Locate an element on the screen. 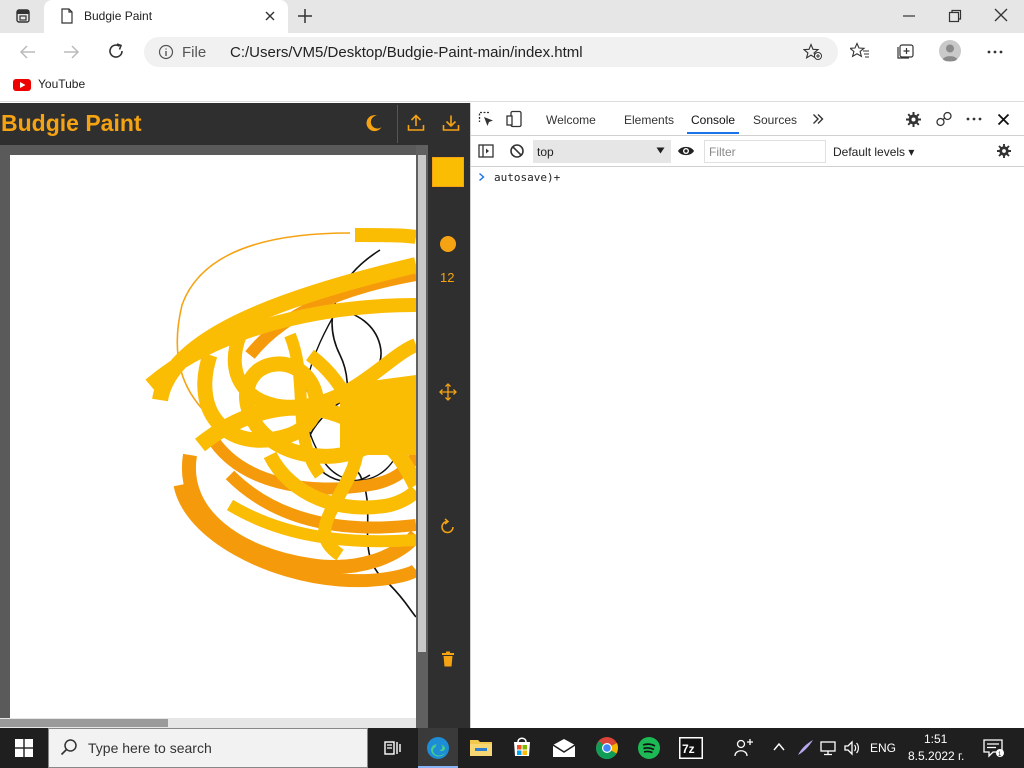  clock-time: 1:51 is located at coordinates (935, 739).